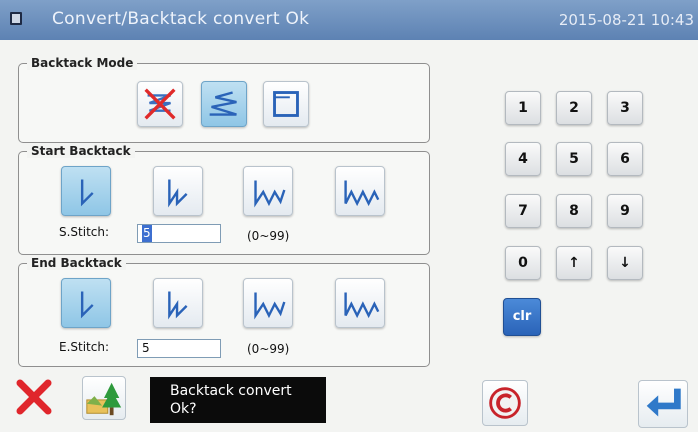 This screenshot has width=698, height=432. Describe the element at coordinates (522, 317) in the screenshot. I see `clear-button: clr` at that location.